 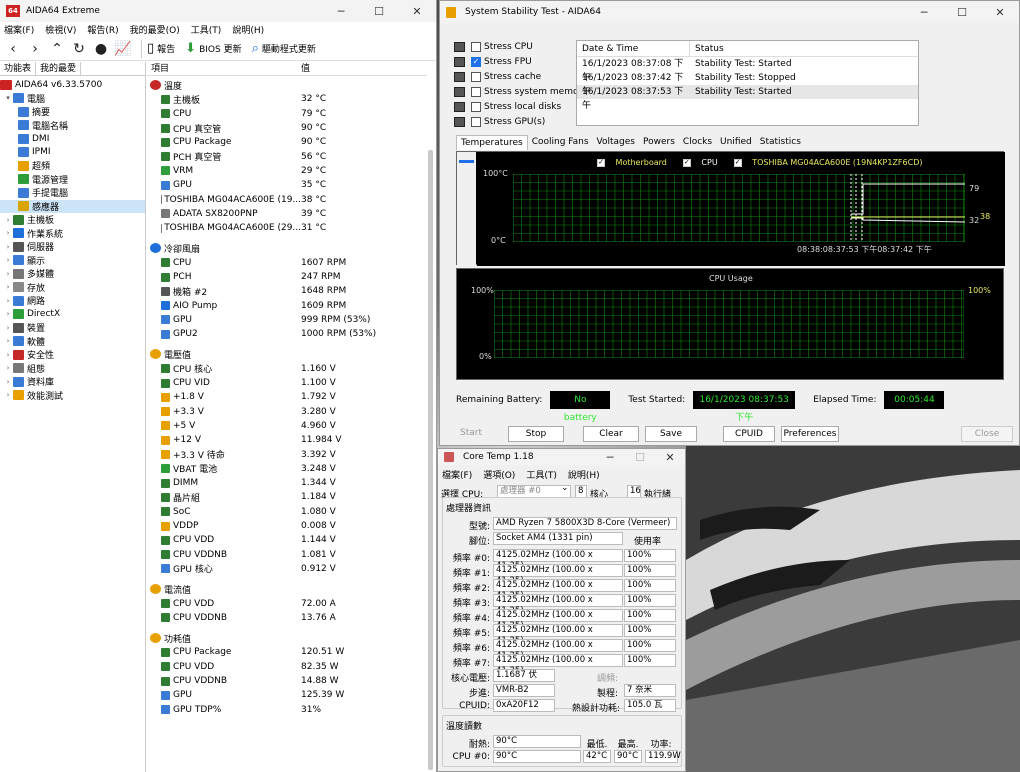 What do you see at coordinates (102, 29) in the screenshot?
I see `menu-item: 報告(R)` at bounding box center [102, 29].